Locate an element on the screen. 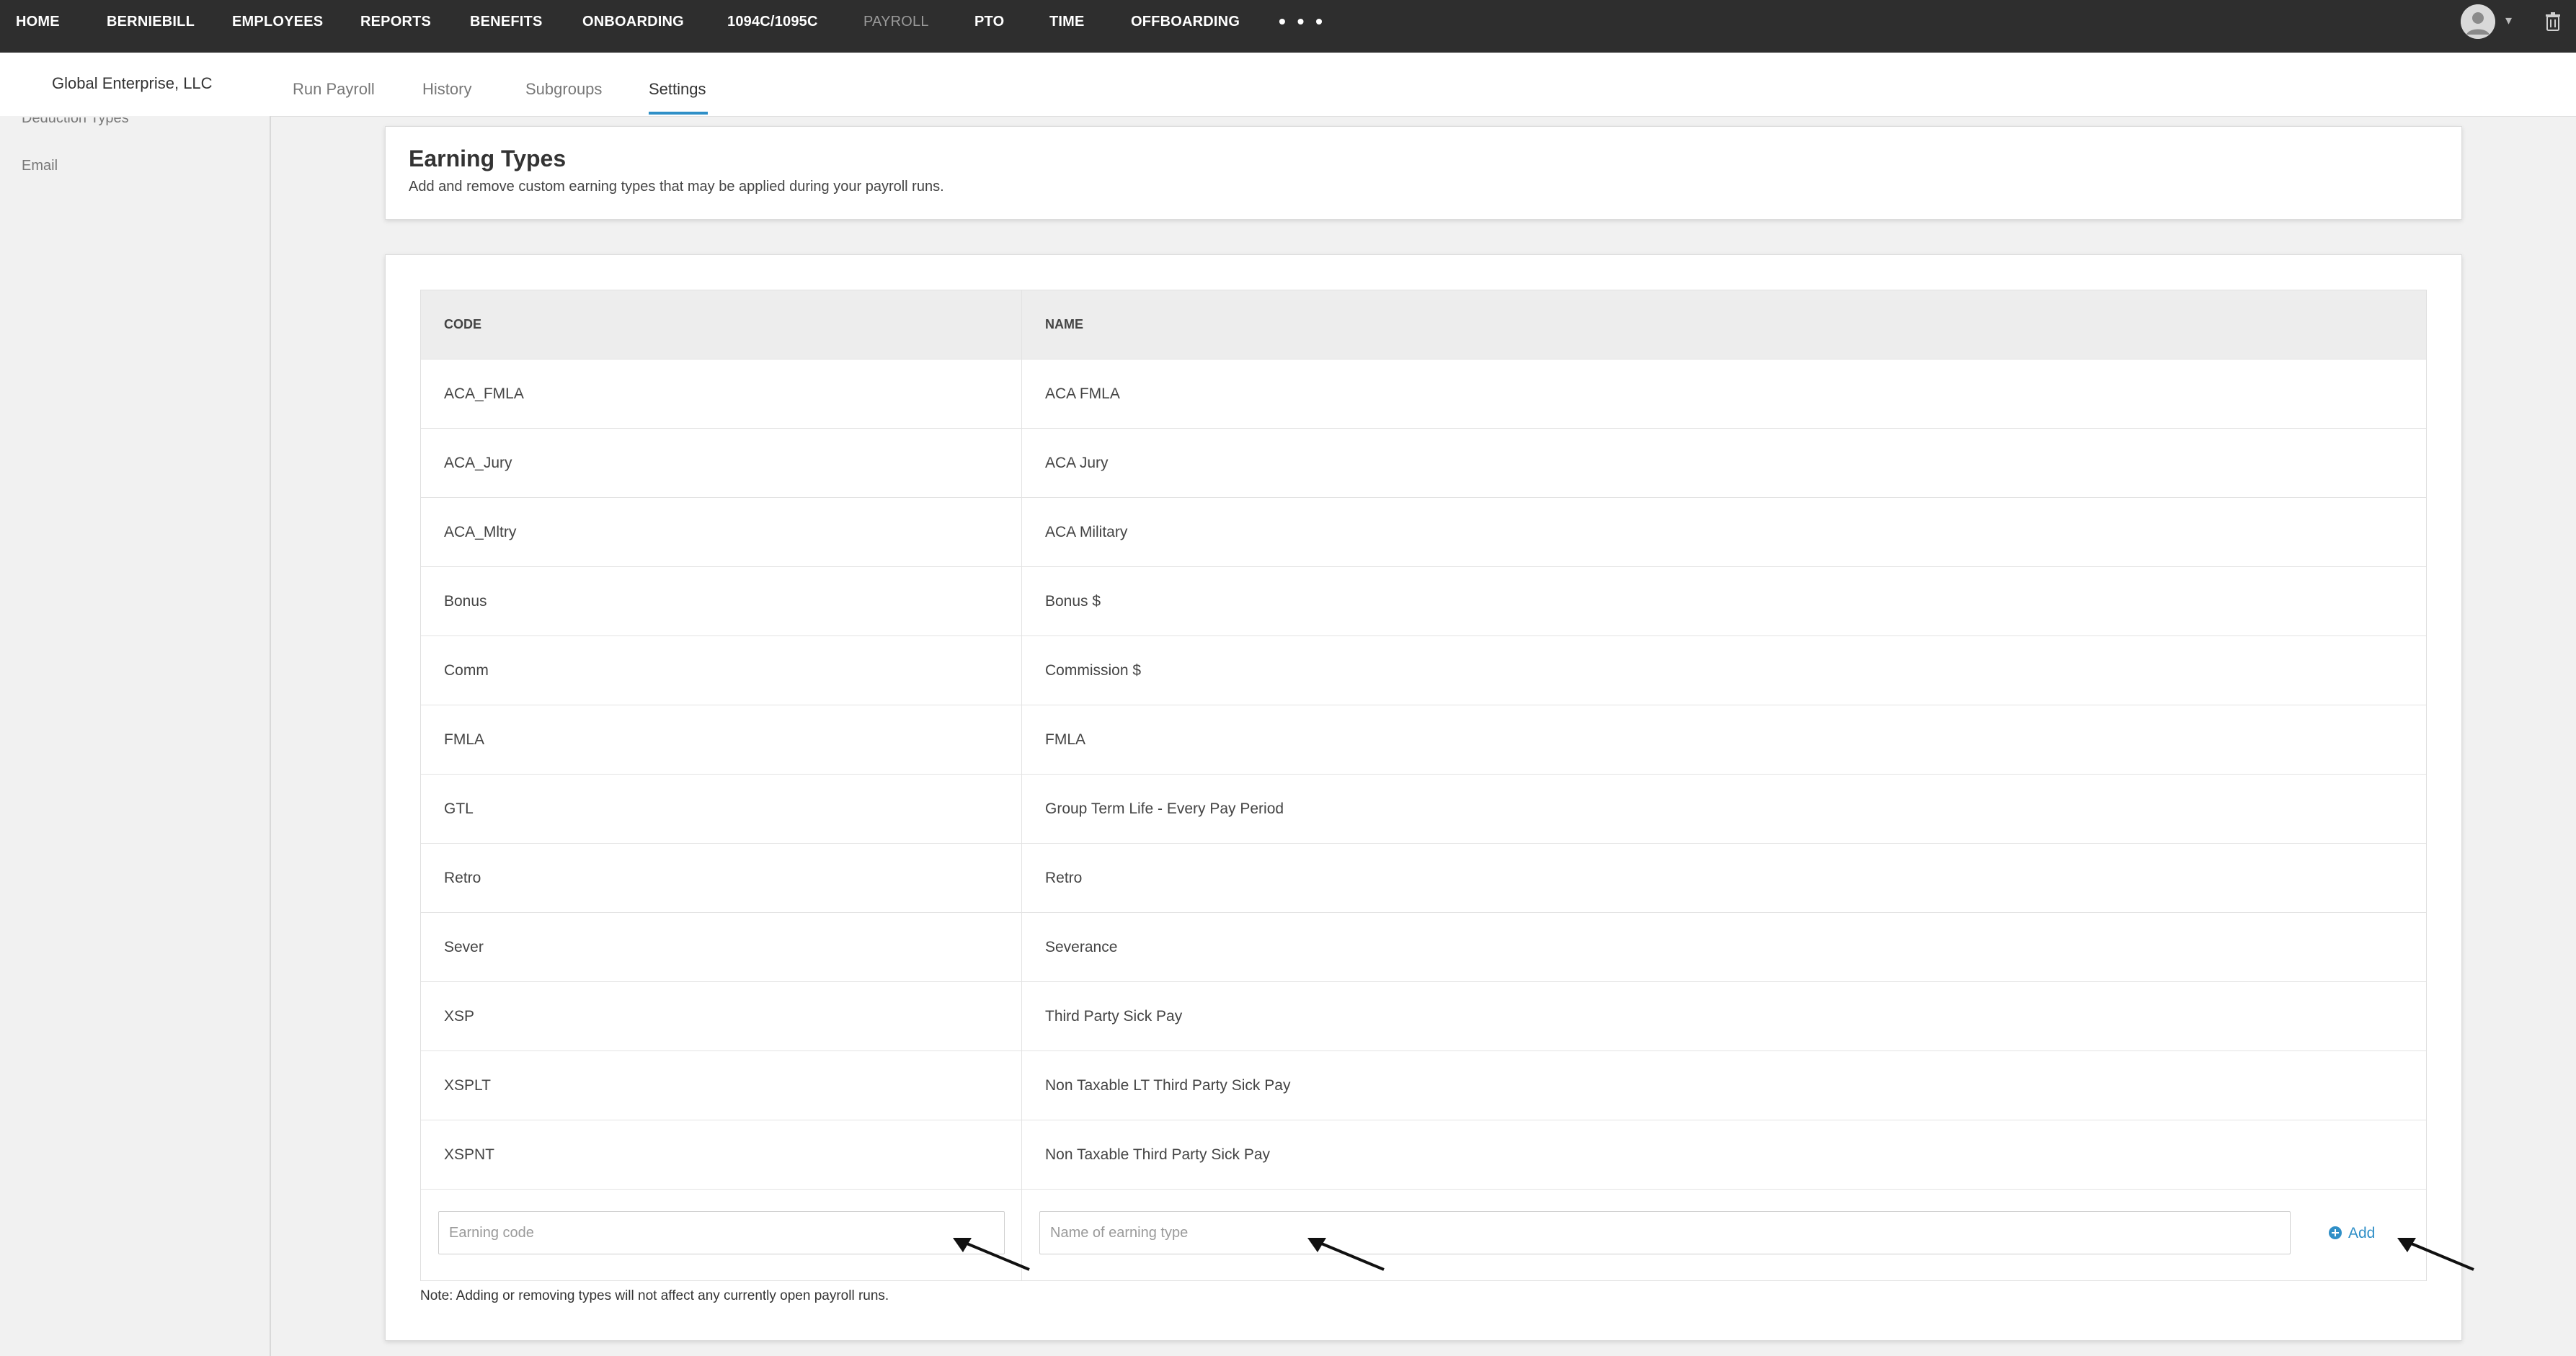  table-row: Bonus Bonus $ is located at coordinates (1423, 601).